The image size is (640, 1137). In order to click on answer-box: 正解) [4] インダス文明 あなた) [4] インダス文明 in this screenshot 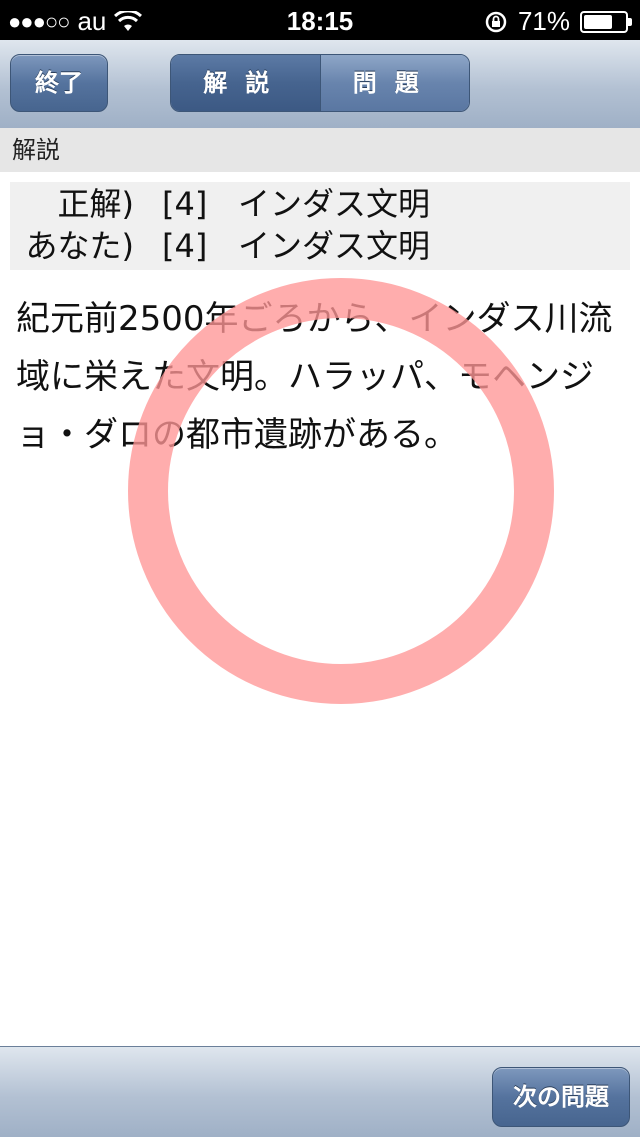, I will do `click(320, 226)`.